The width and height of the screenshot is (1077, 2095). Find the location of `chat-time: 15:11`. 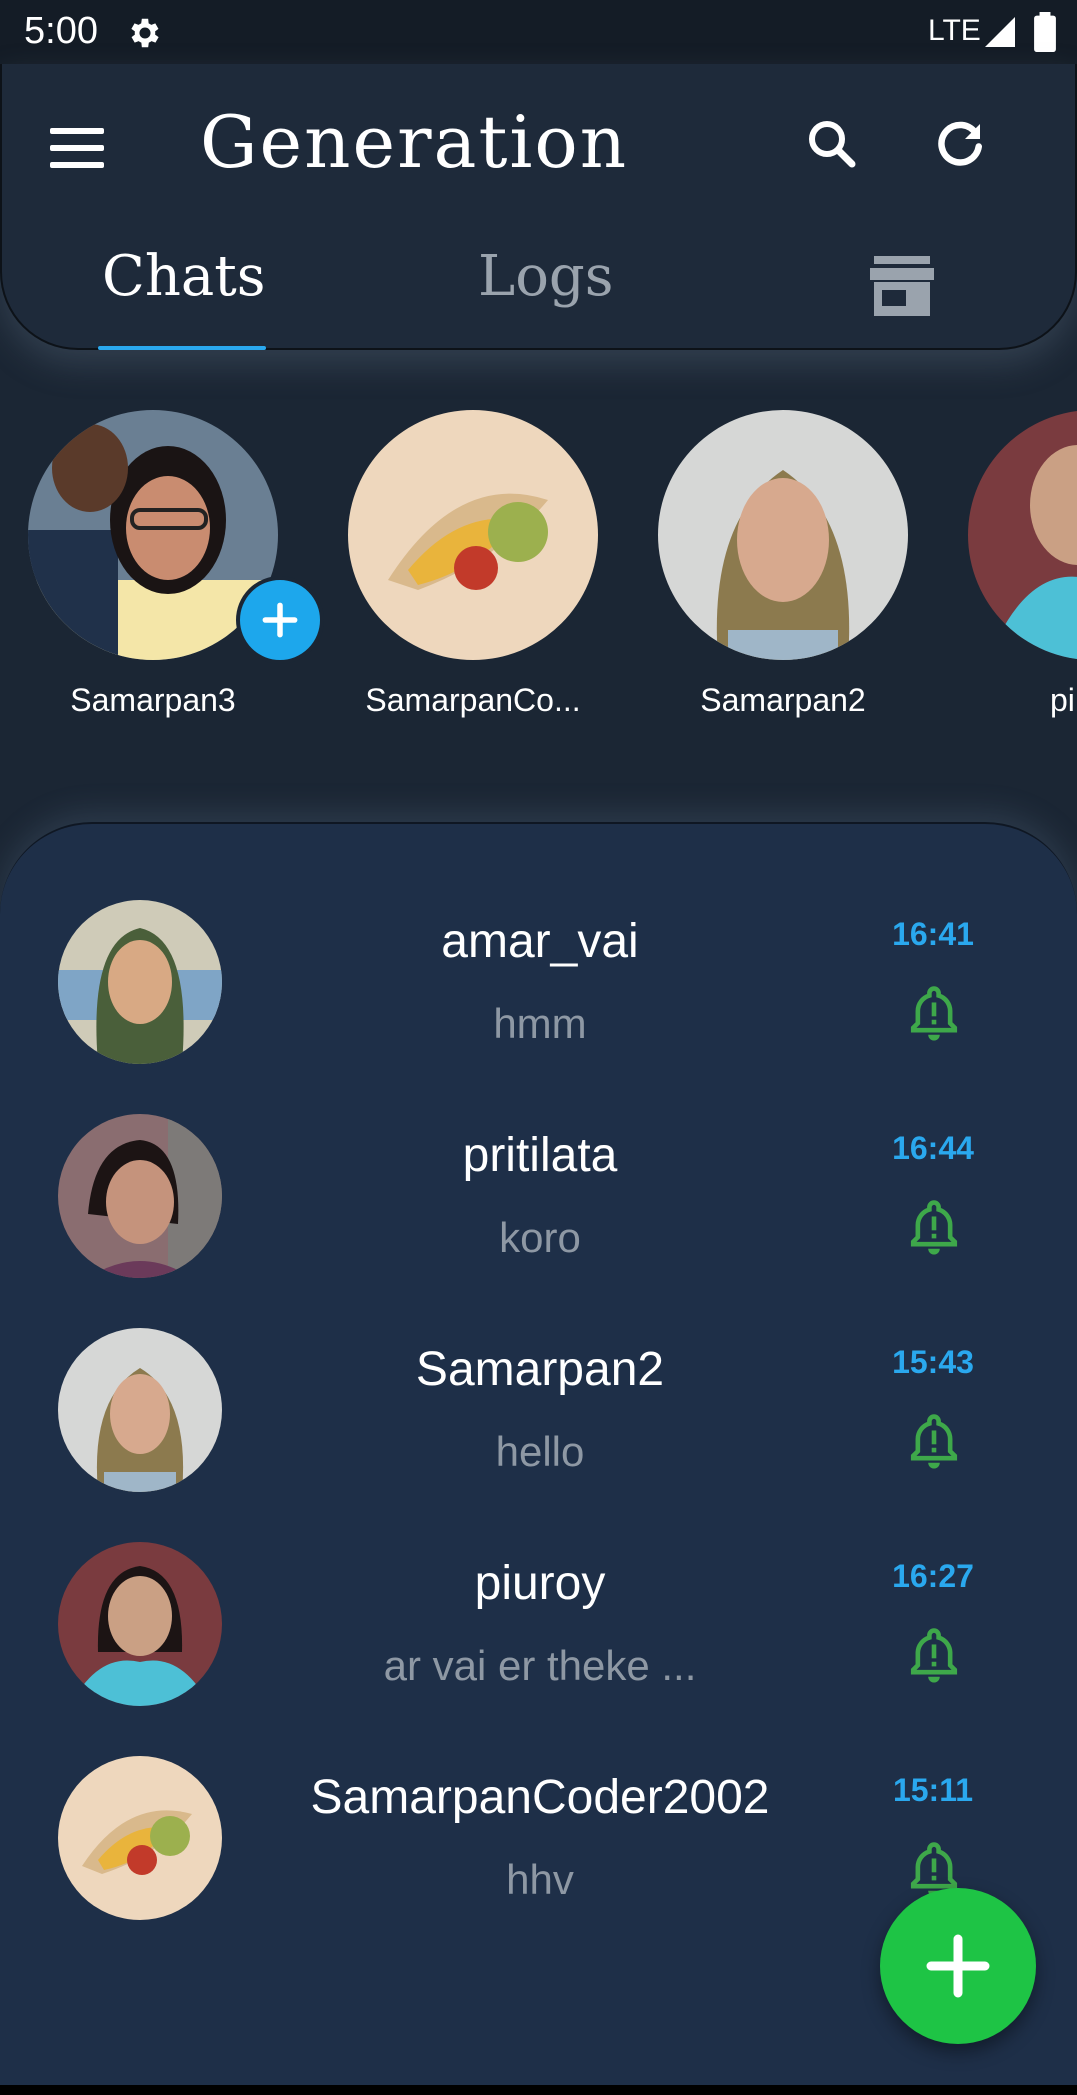

chat-time: 15:11 is located at coordinates (933, 1790).